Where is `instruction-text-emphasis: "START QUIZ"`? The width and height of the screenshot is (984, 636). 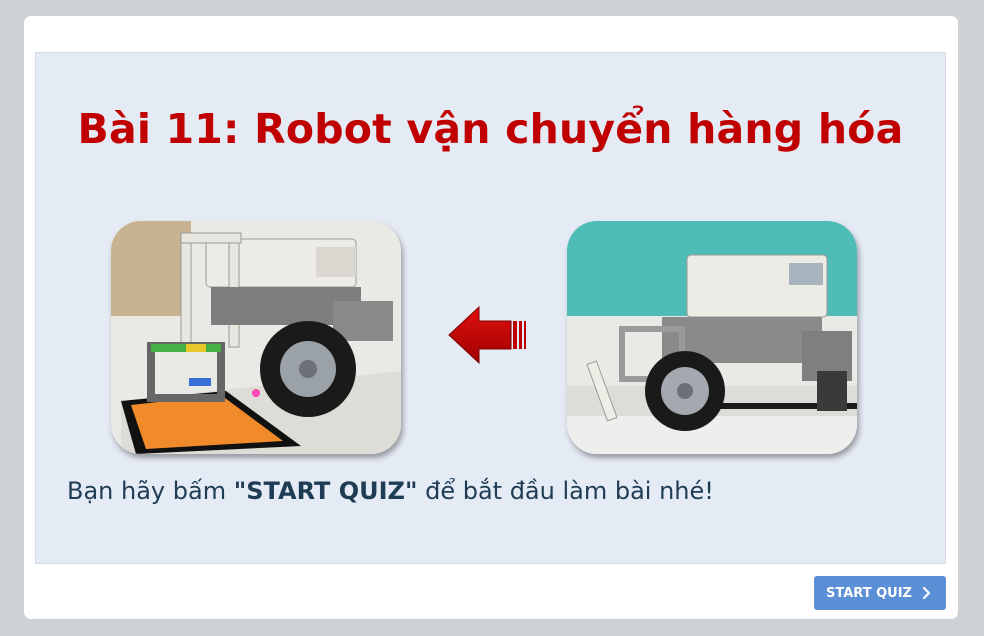
instruction-text-emphasis: "START QUIZ" is located at coordinates (325, 491).